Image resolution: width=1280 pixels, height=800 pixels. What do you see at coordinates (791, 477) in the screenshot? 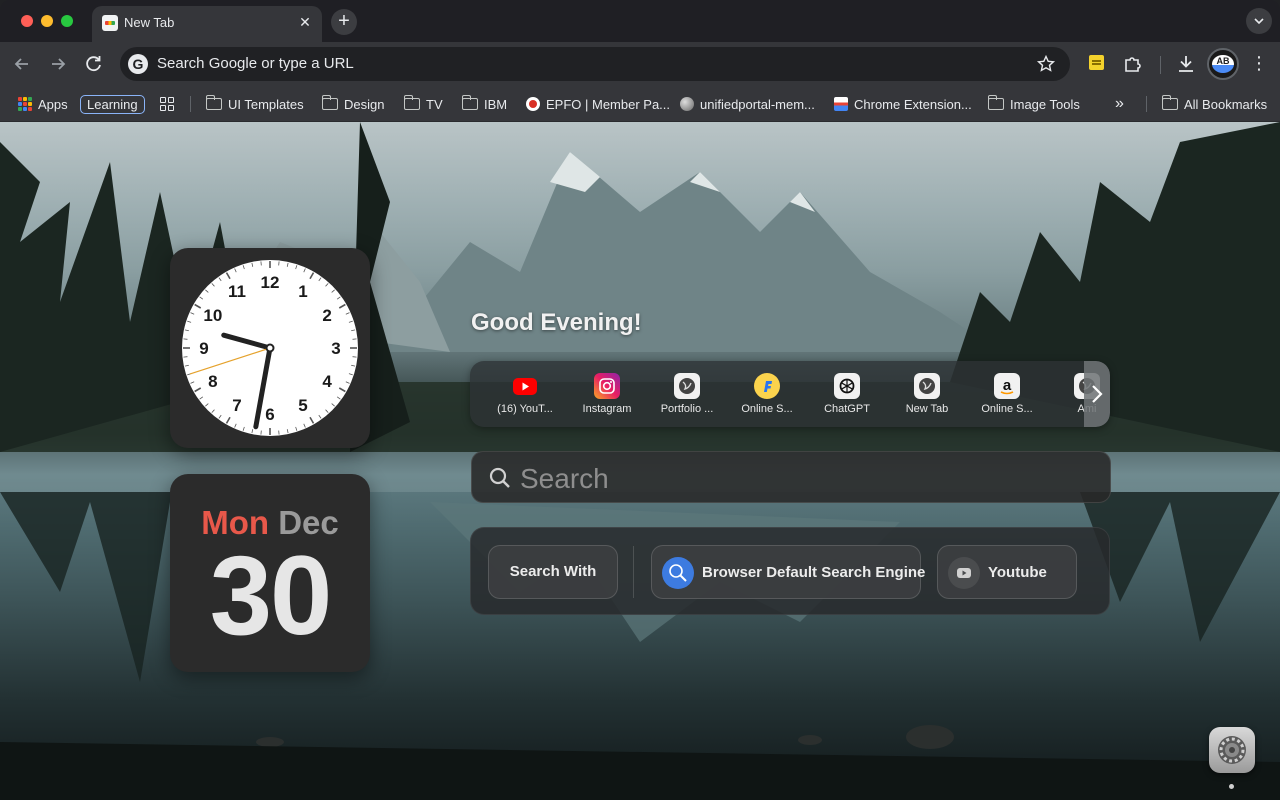
I see `search-input: Search` at bounding box center [791, 477].